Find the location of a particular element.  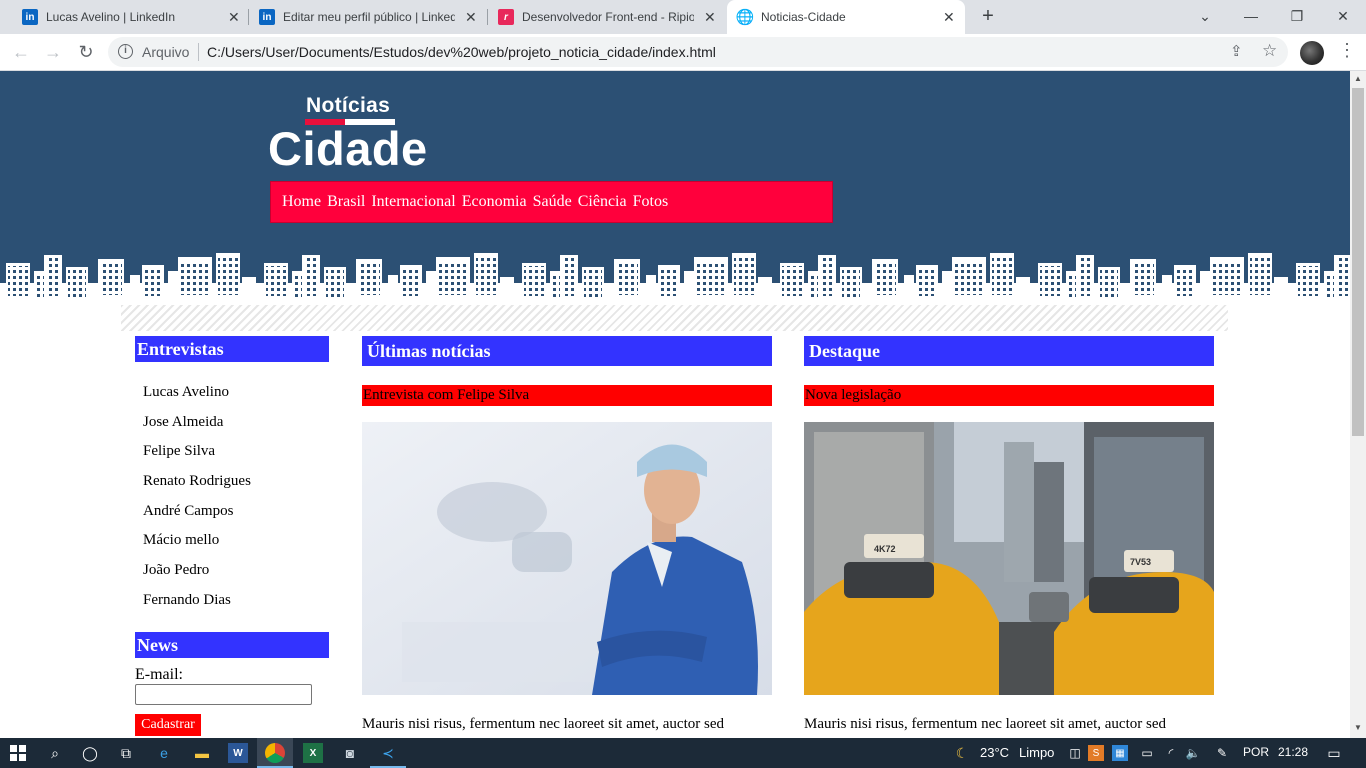

doctor-photo is located at coordinates (567, 558).